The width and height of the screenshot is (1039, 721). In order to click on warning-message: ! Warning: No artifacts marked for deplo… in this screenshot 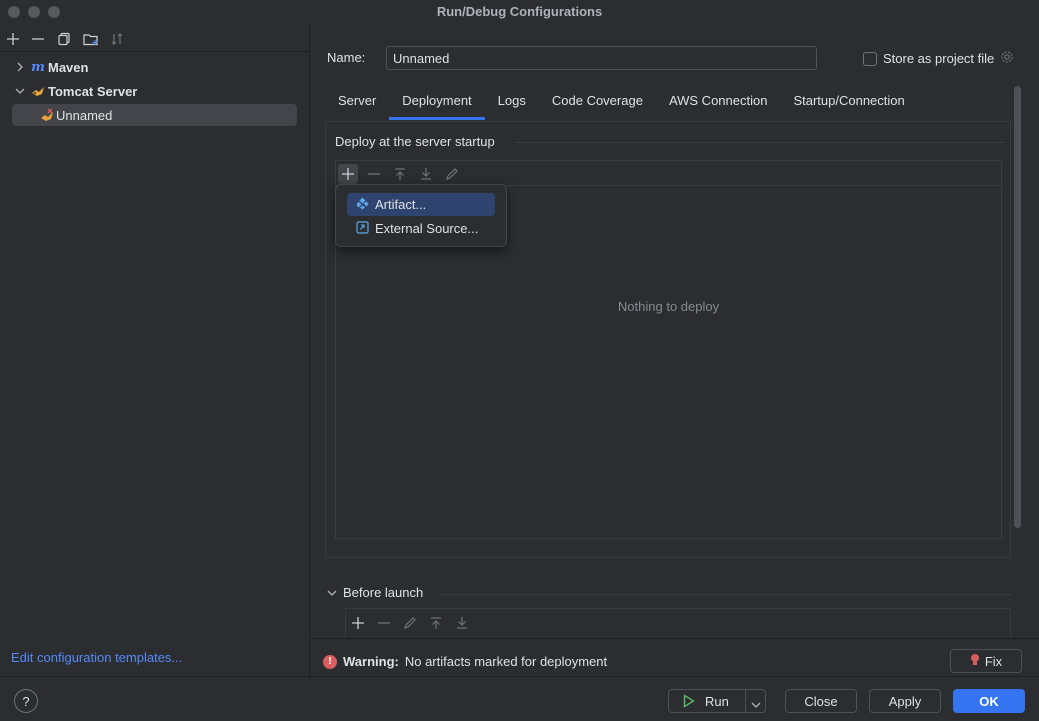, I will do `click(465, 661)`.